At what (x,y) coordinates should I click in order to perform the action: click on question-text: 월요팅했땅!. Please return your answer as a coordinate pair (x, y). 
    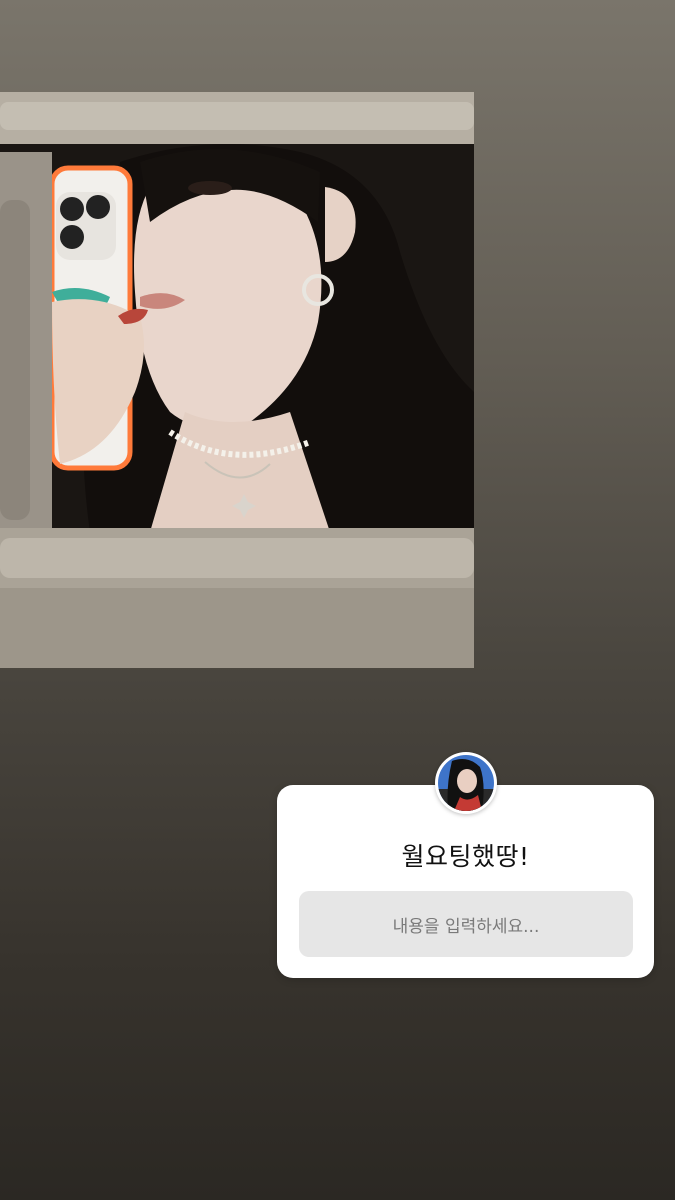
    Looking at the image, I should click on (465, 856).